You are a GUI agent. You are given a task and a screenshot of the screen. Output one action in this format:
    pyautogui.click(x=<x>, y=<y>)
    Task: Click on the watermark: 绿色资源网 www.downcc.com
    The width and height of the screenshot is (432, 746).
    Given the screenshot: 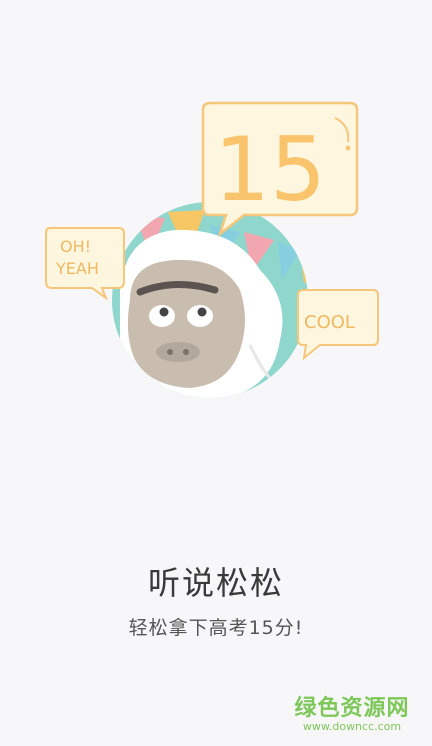 What is the action you would take?
    pyautogui.click(x=352, y=711)
    